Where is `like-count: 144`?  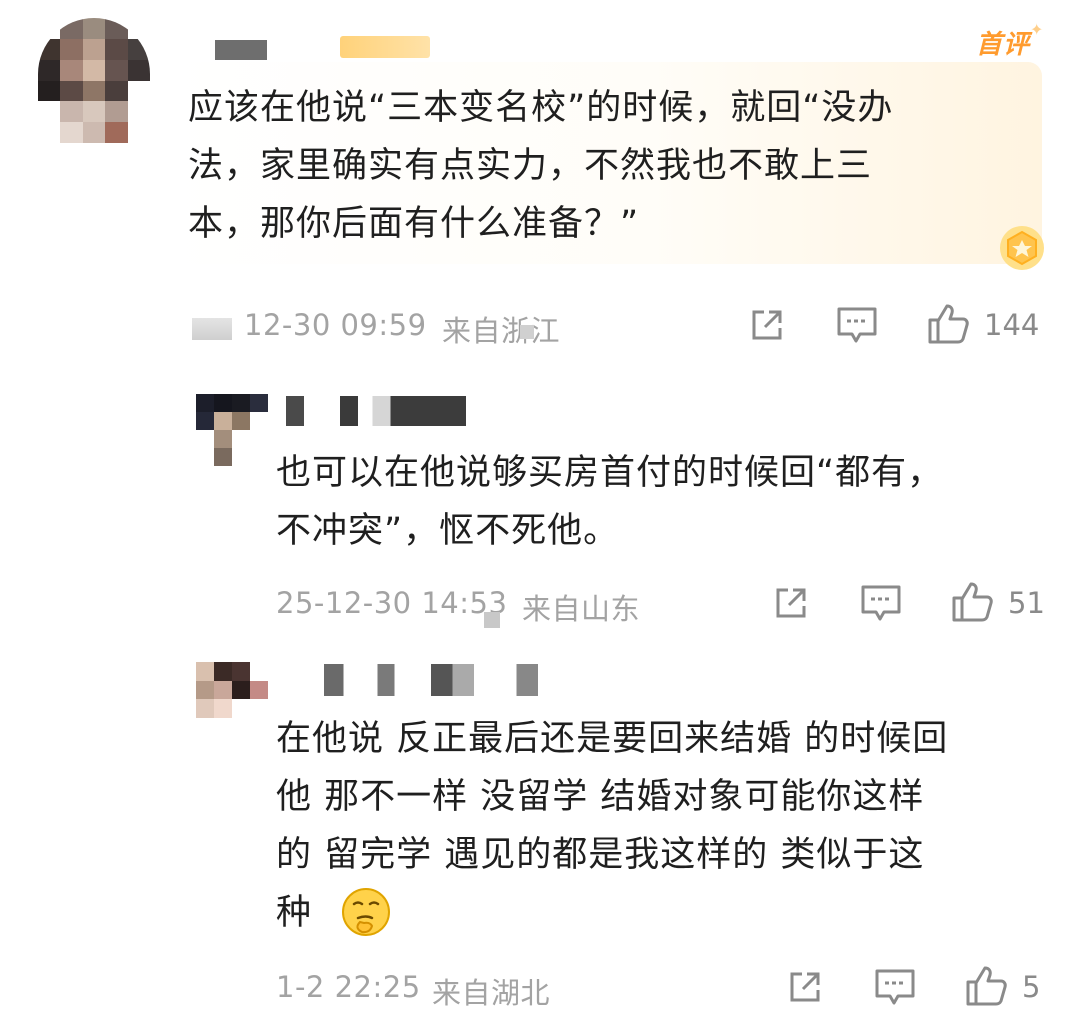
like-count: 144 is located at coordinates (1012, 325).